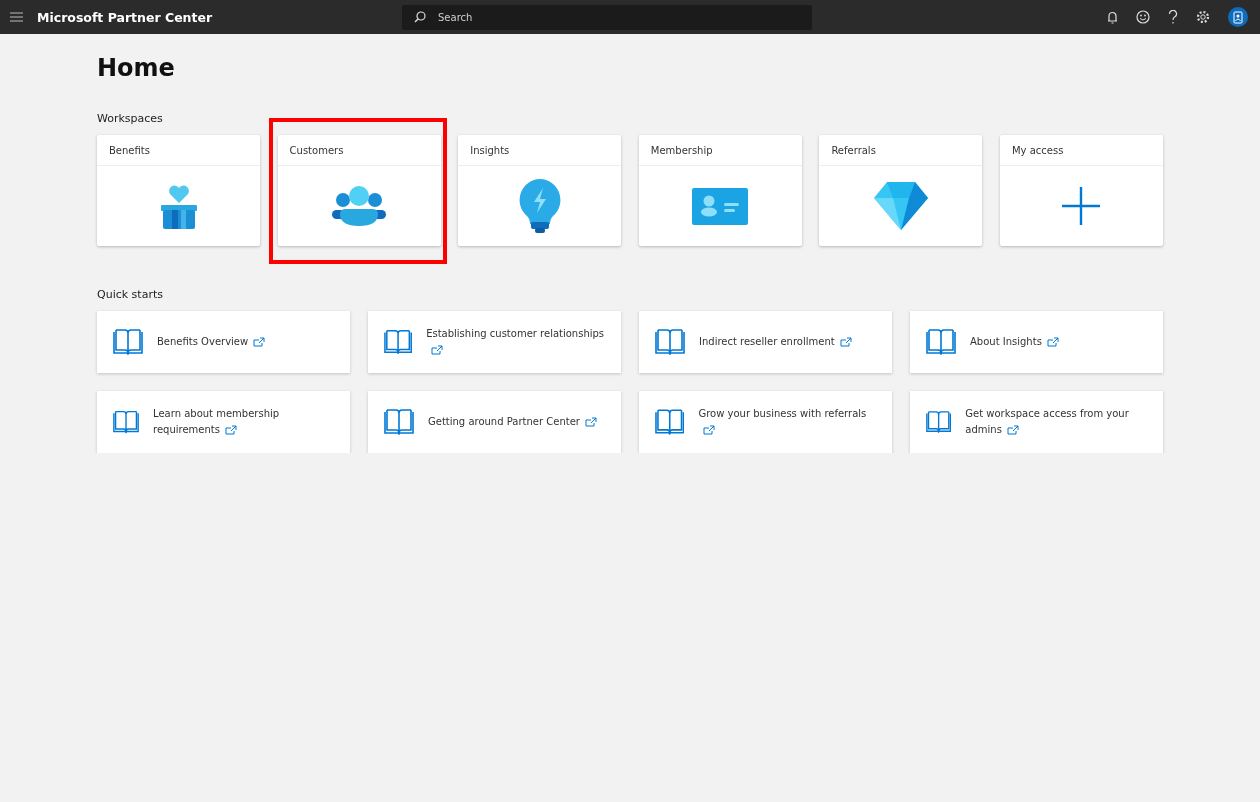  I want to click on tile-title: Insights, so click(490, 150).